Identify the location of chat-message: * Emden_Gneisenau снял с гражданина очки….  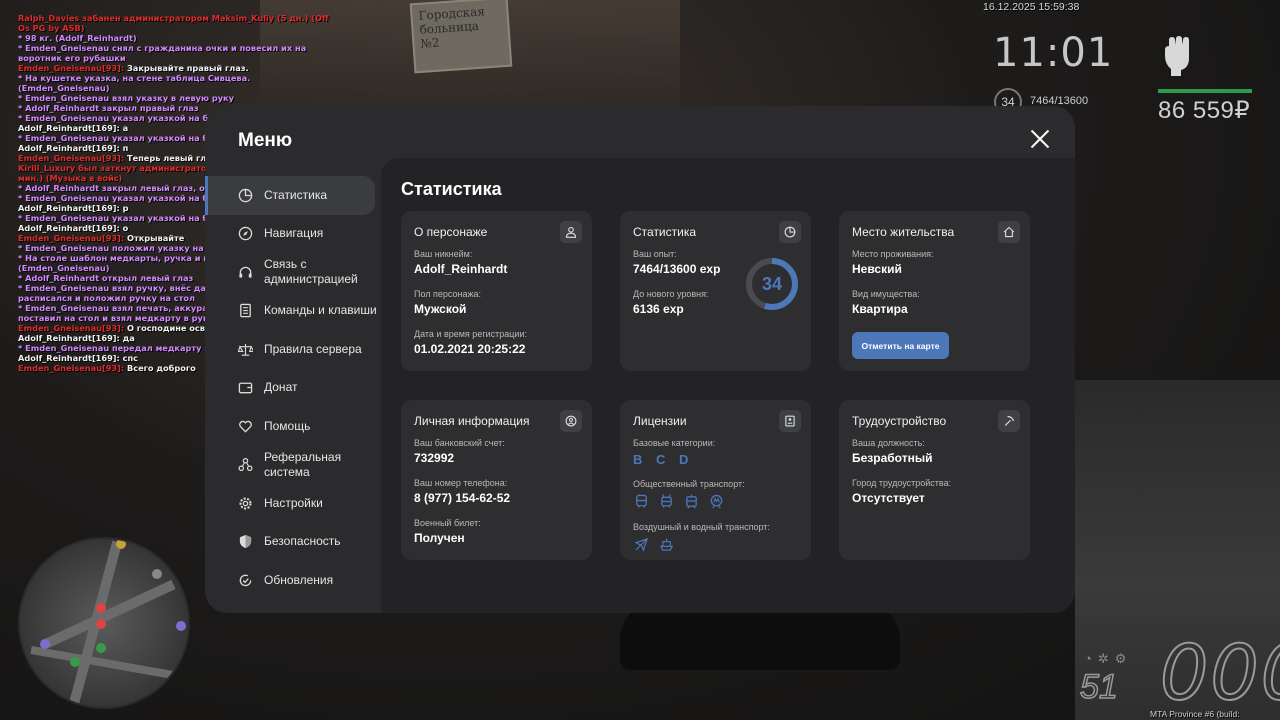
(162, 53).